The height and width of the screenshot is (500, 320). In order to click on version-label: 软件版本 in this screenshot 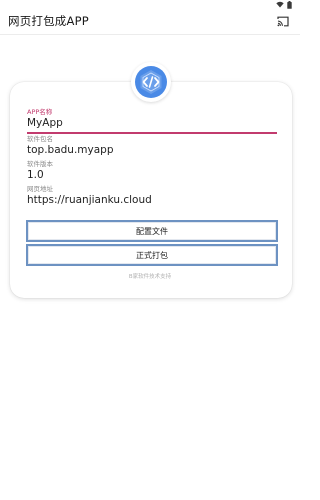, I will do `click(40, 164)`.